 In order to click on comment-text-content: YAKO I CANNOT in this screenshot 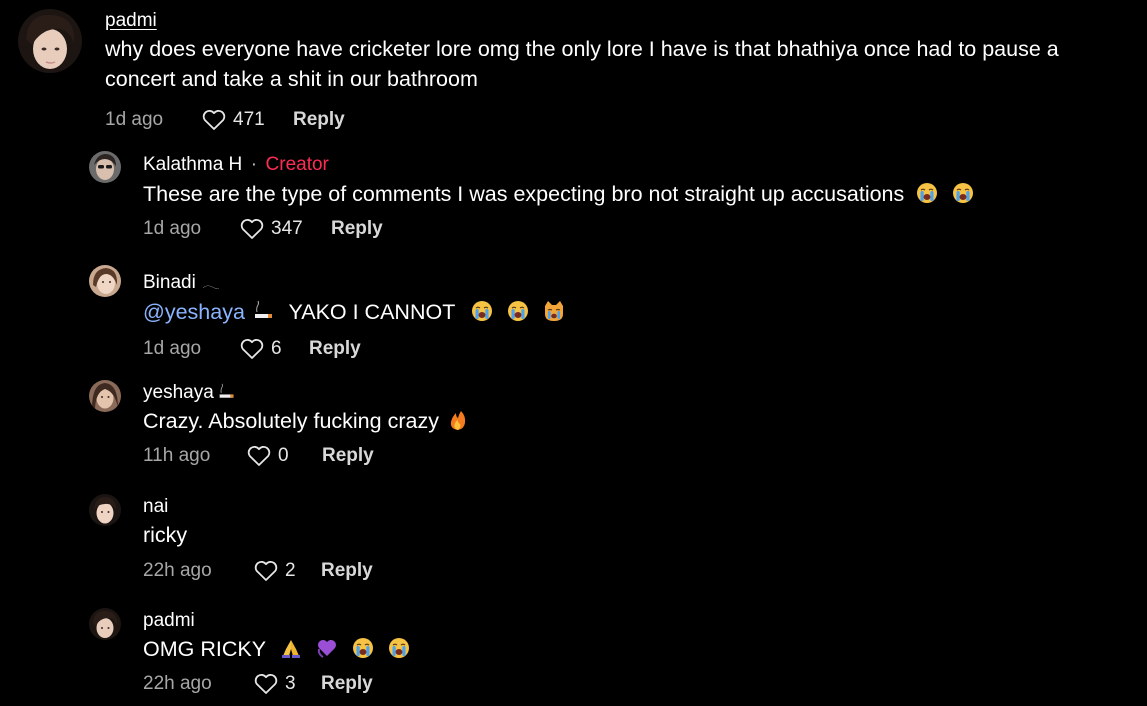, I will do `click(371, 312)`.